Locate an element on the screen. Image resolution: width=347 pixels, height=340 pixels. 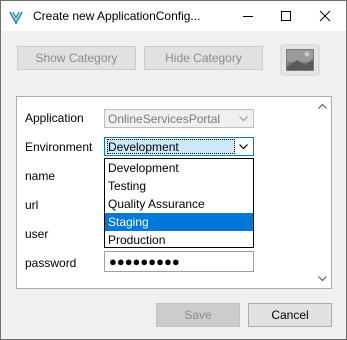
app-logo-icon is located at coordinates (16, 17).